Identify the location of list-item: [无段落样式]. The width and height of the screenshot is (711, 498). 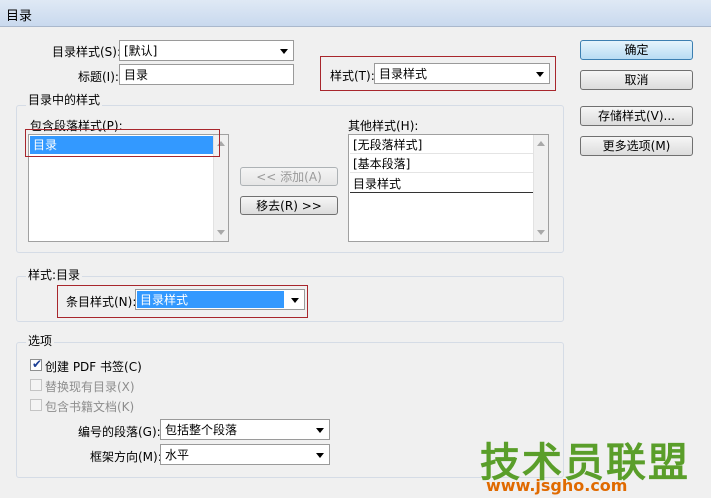
(441, 145).